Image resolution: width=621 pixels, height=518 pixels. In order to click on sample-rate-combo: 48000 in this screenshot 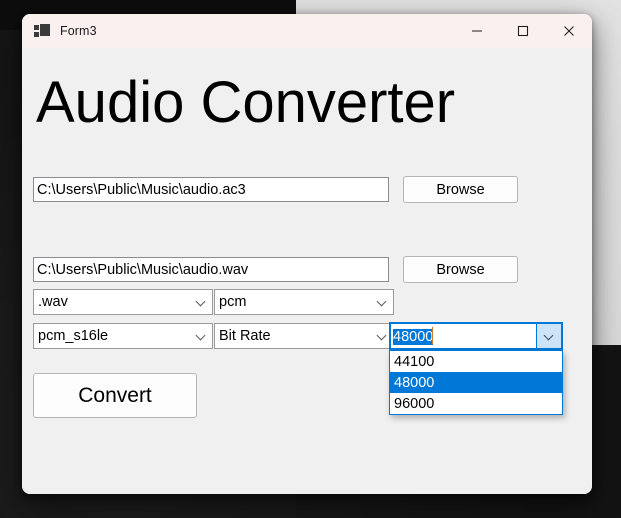, I will do `click(476, 336)`.